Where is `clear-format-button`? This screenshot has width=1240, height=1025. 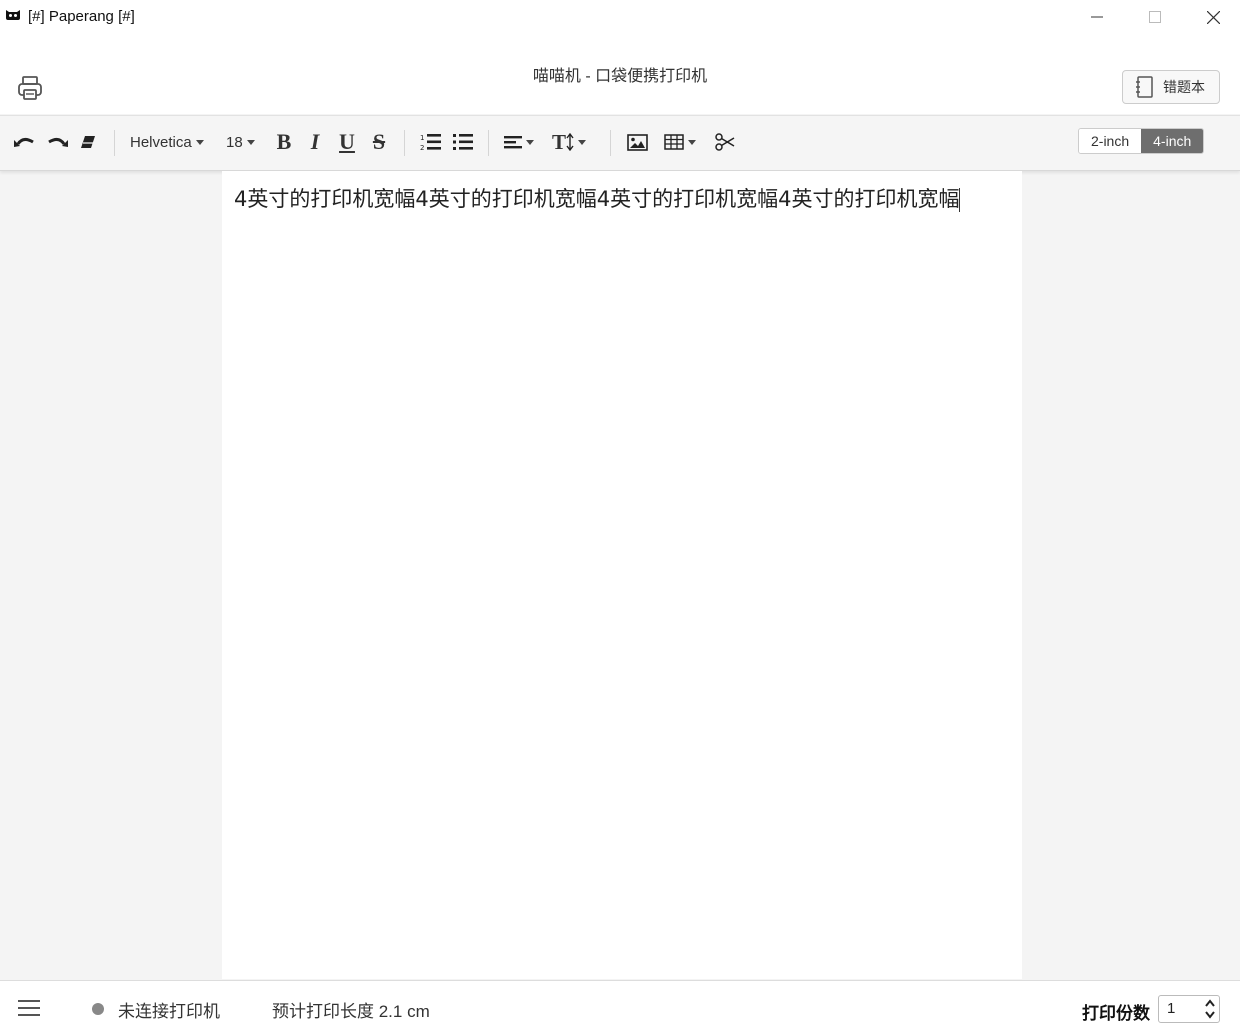 clear-format-button is located at coordinates (88, 142).